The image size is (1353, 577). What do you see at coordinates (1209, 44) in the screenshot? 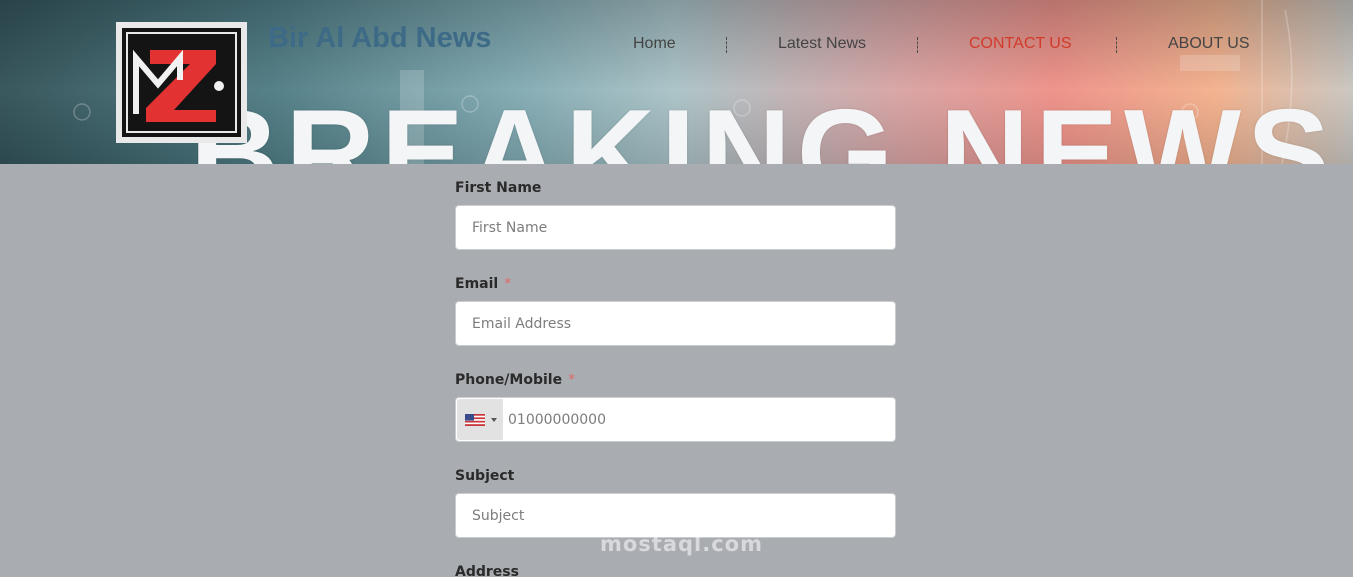
I see `nav-about-us: ABOUT US` at bounding box center [1209, 44].